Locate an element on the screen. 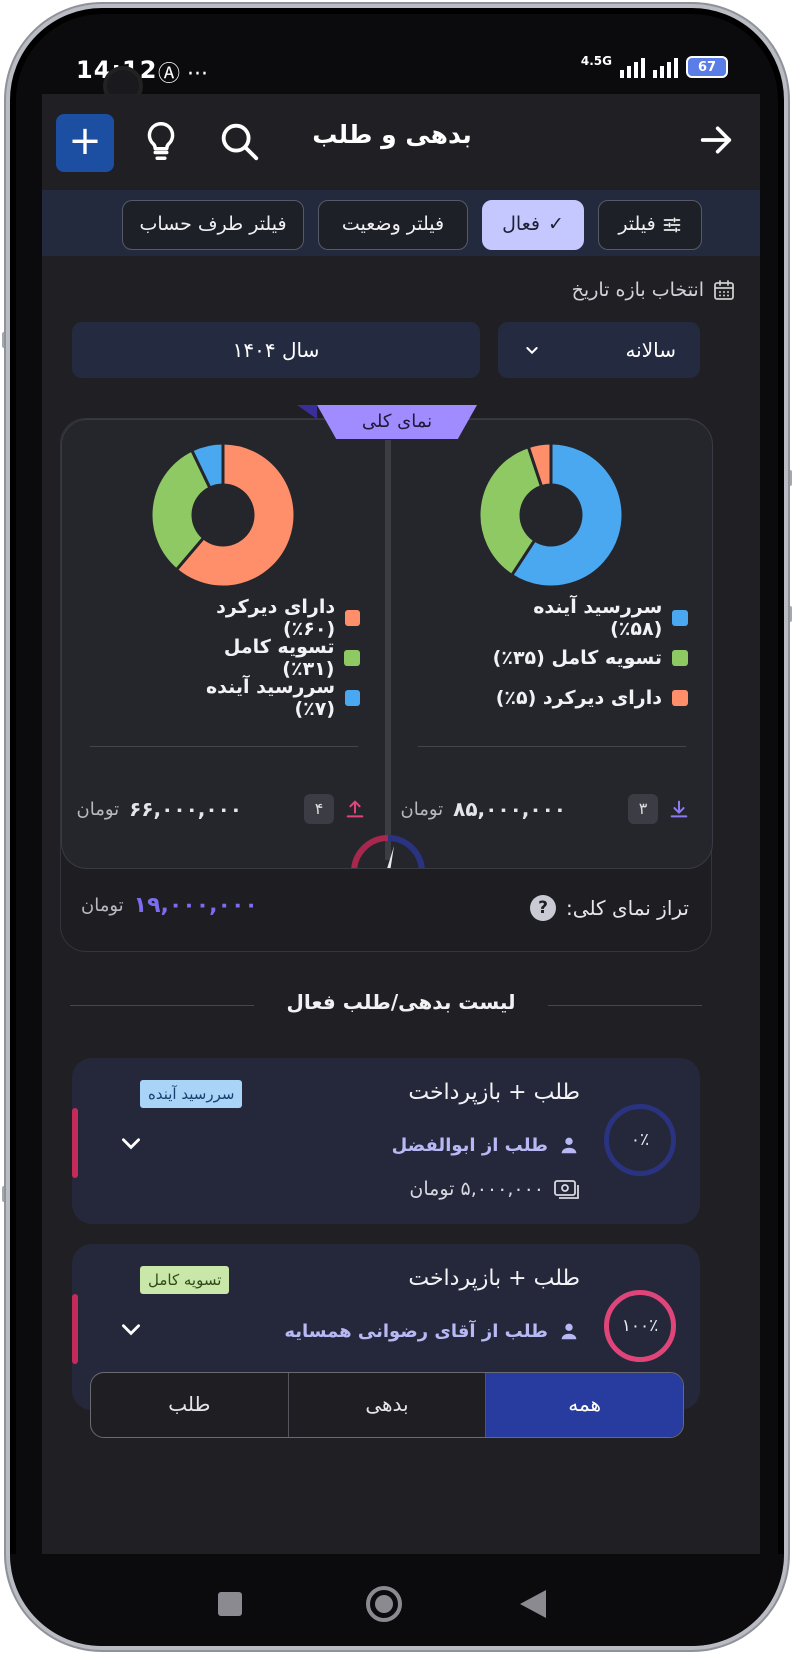  active-chip: ✓ فعال is located at coordinates (533, 225).